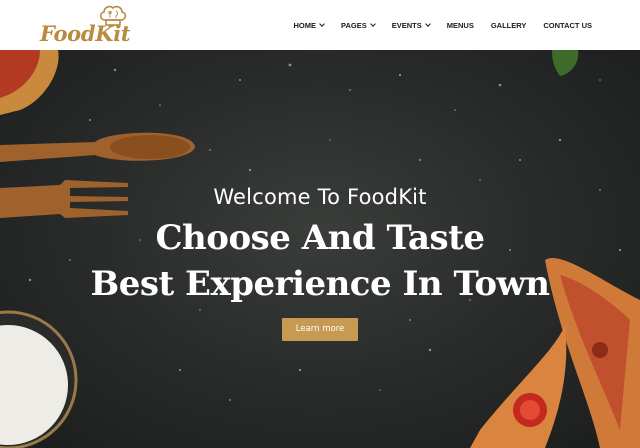 The image size is (640, 448). I want to click on nav-item-label: MENUS, so click(460, 25).